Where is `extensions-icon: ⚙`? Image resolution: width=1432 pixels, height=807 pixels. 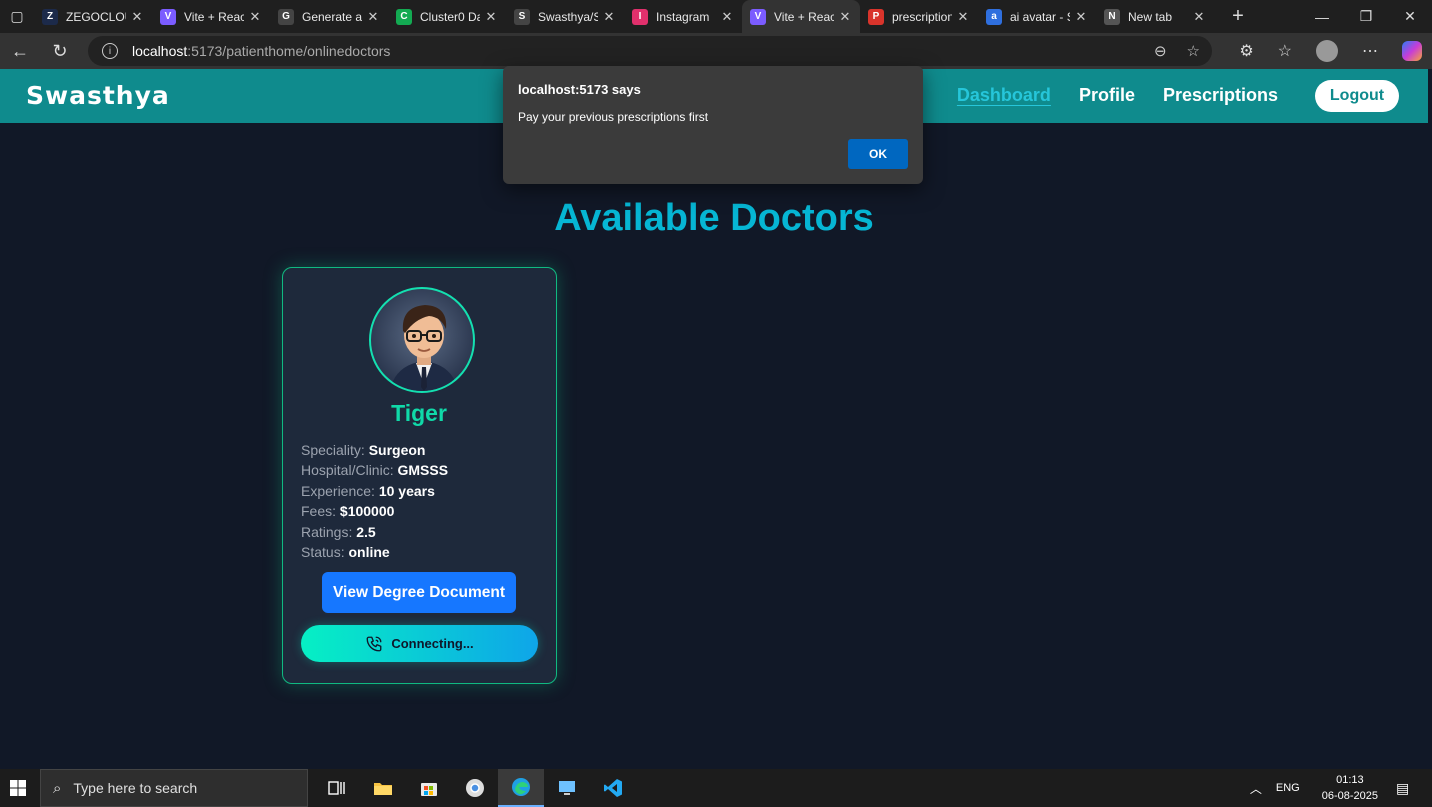 extensions-icon: ⚙ is located at coordinates (1246, 51).